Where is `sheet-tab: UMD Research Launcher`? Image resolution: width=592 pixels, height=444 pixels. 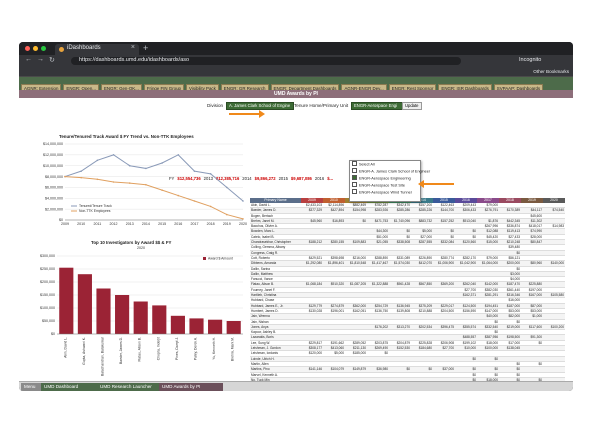 sheet-tab: UMD Research Launcher is located at coordinates (130, 387).